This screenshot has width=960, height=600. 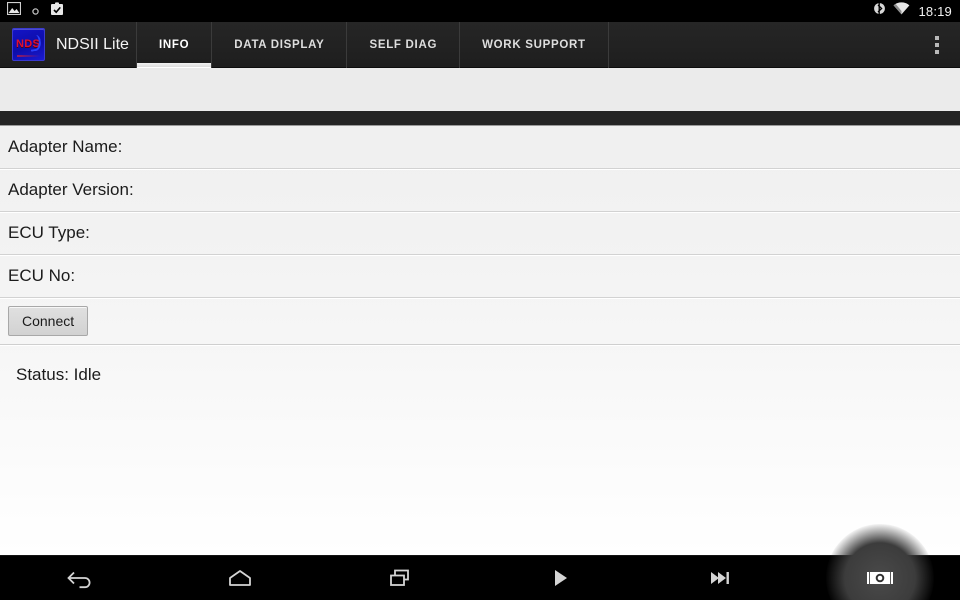 I want to click on app-title: NDSII Lite, so click(x=92, y=44).